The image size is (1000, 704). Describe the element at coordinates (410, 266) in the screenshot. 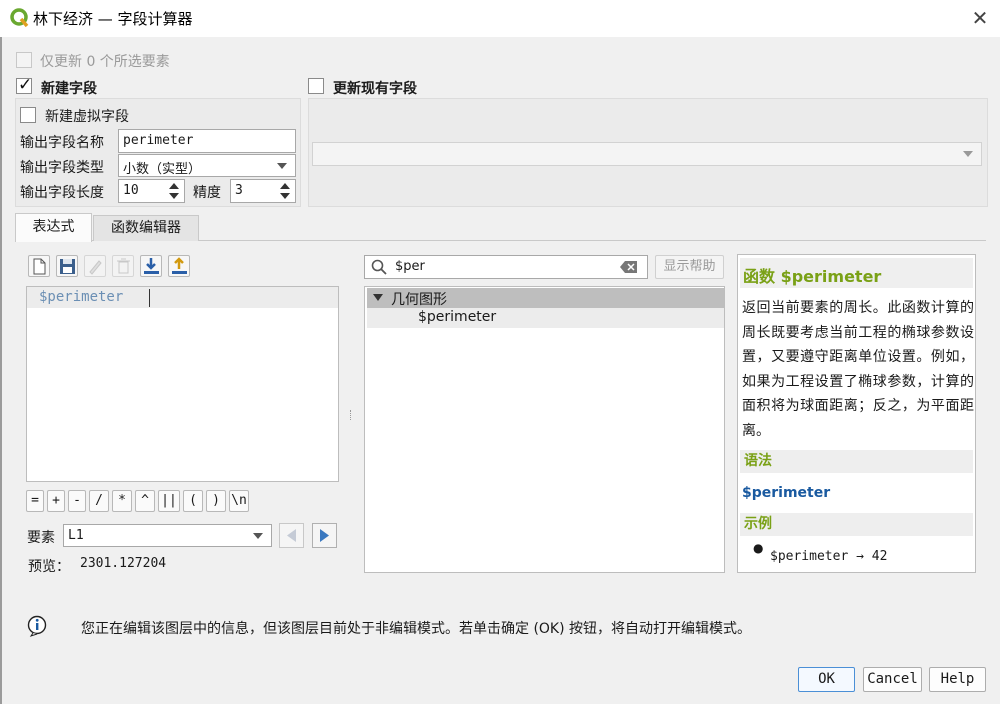

I see `search-value: $per` at that location.